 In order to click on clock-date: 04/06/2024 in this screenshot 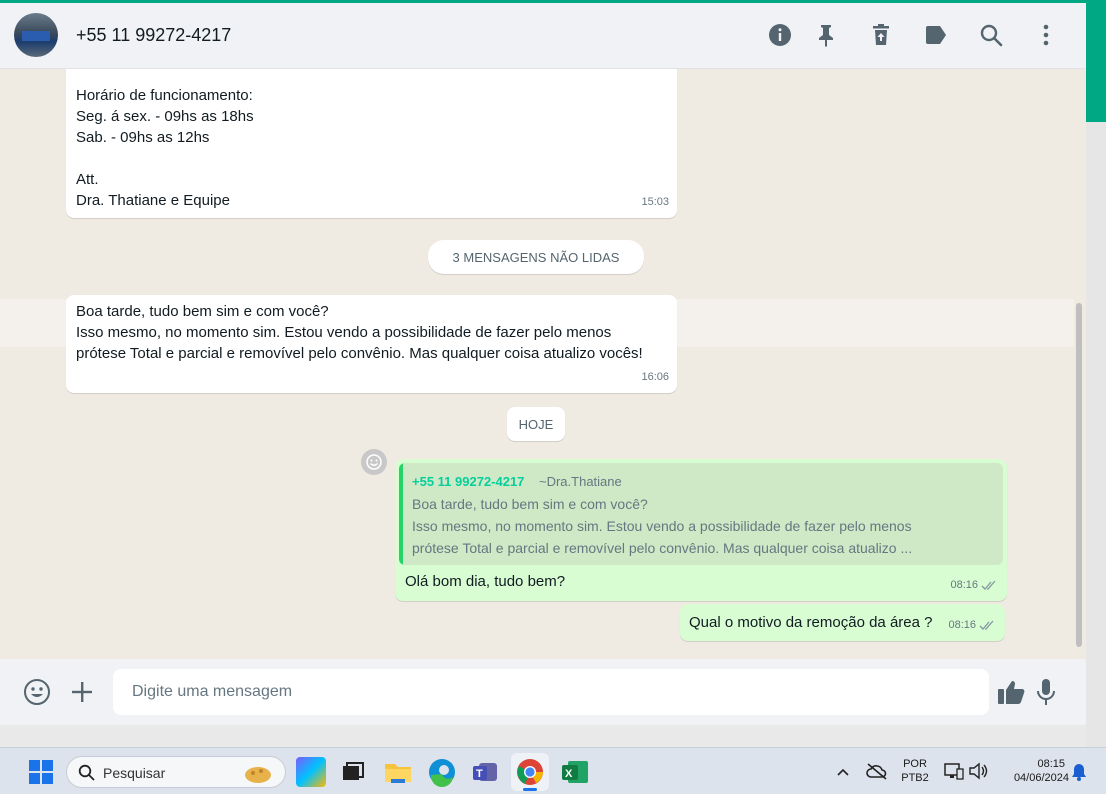, I will do `click(1041, 778)`.